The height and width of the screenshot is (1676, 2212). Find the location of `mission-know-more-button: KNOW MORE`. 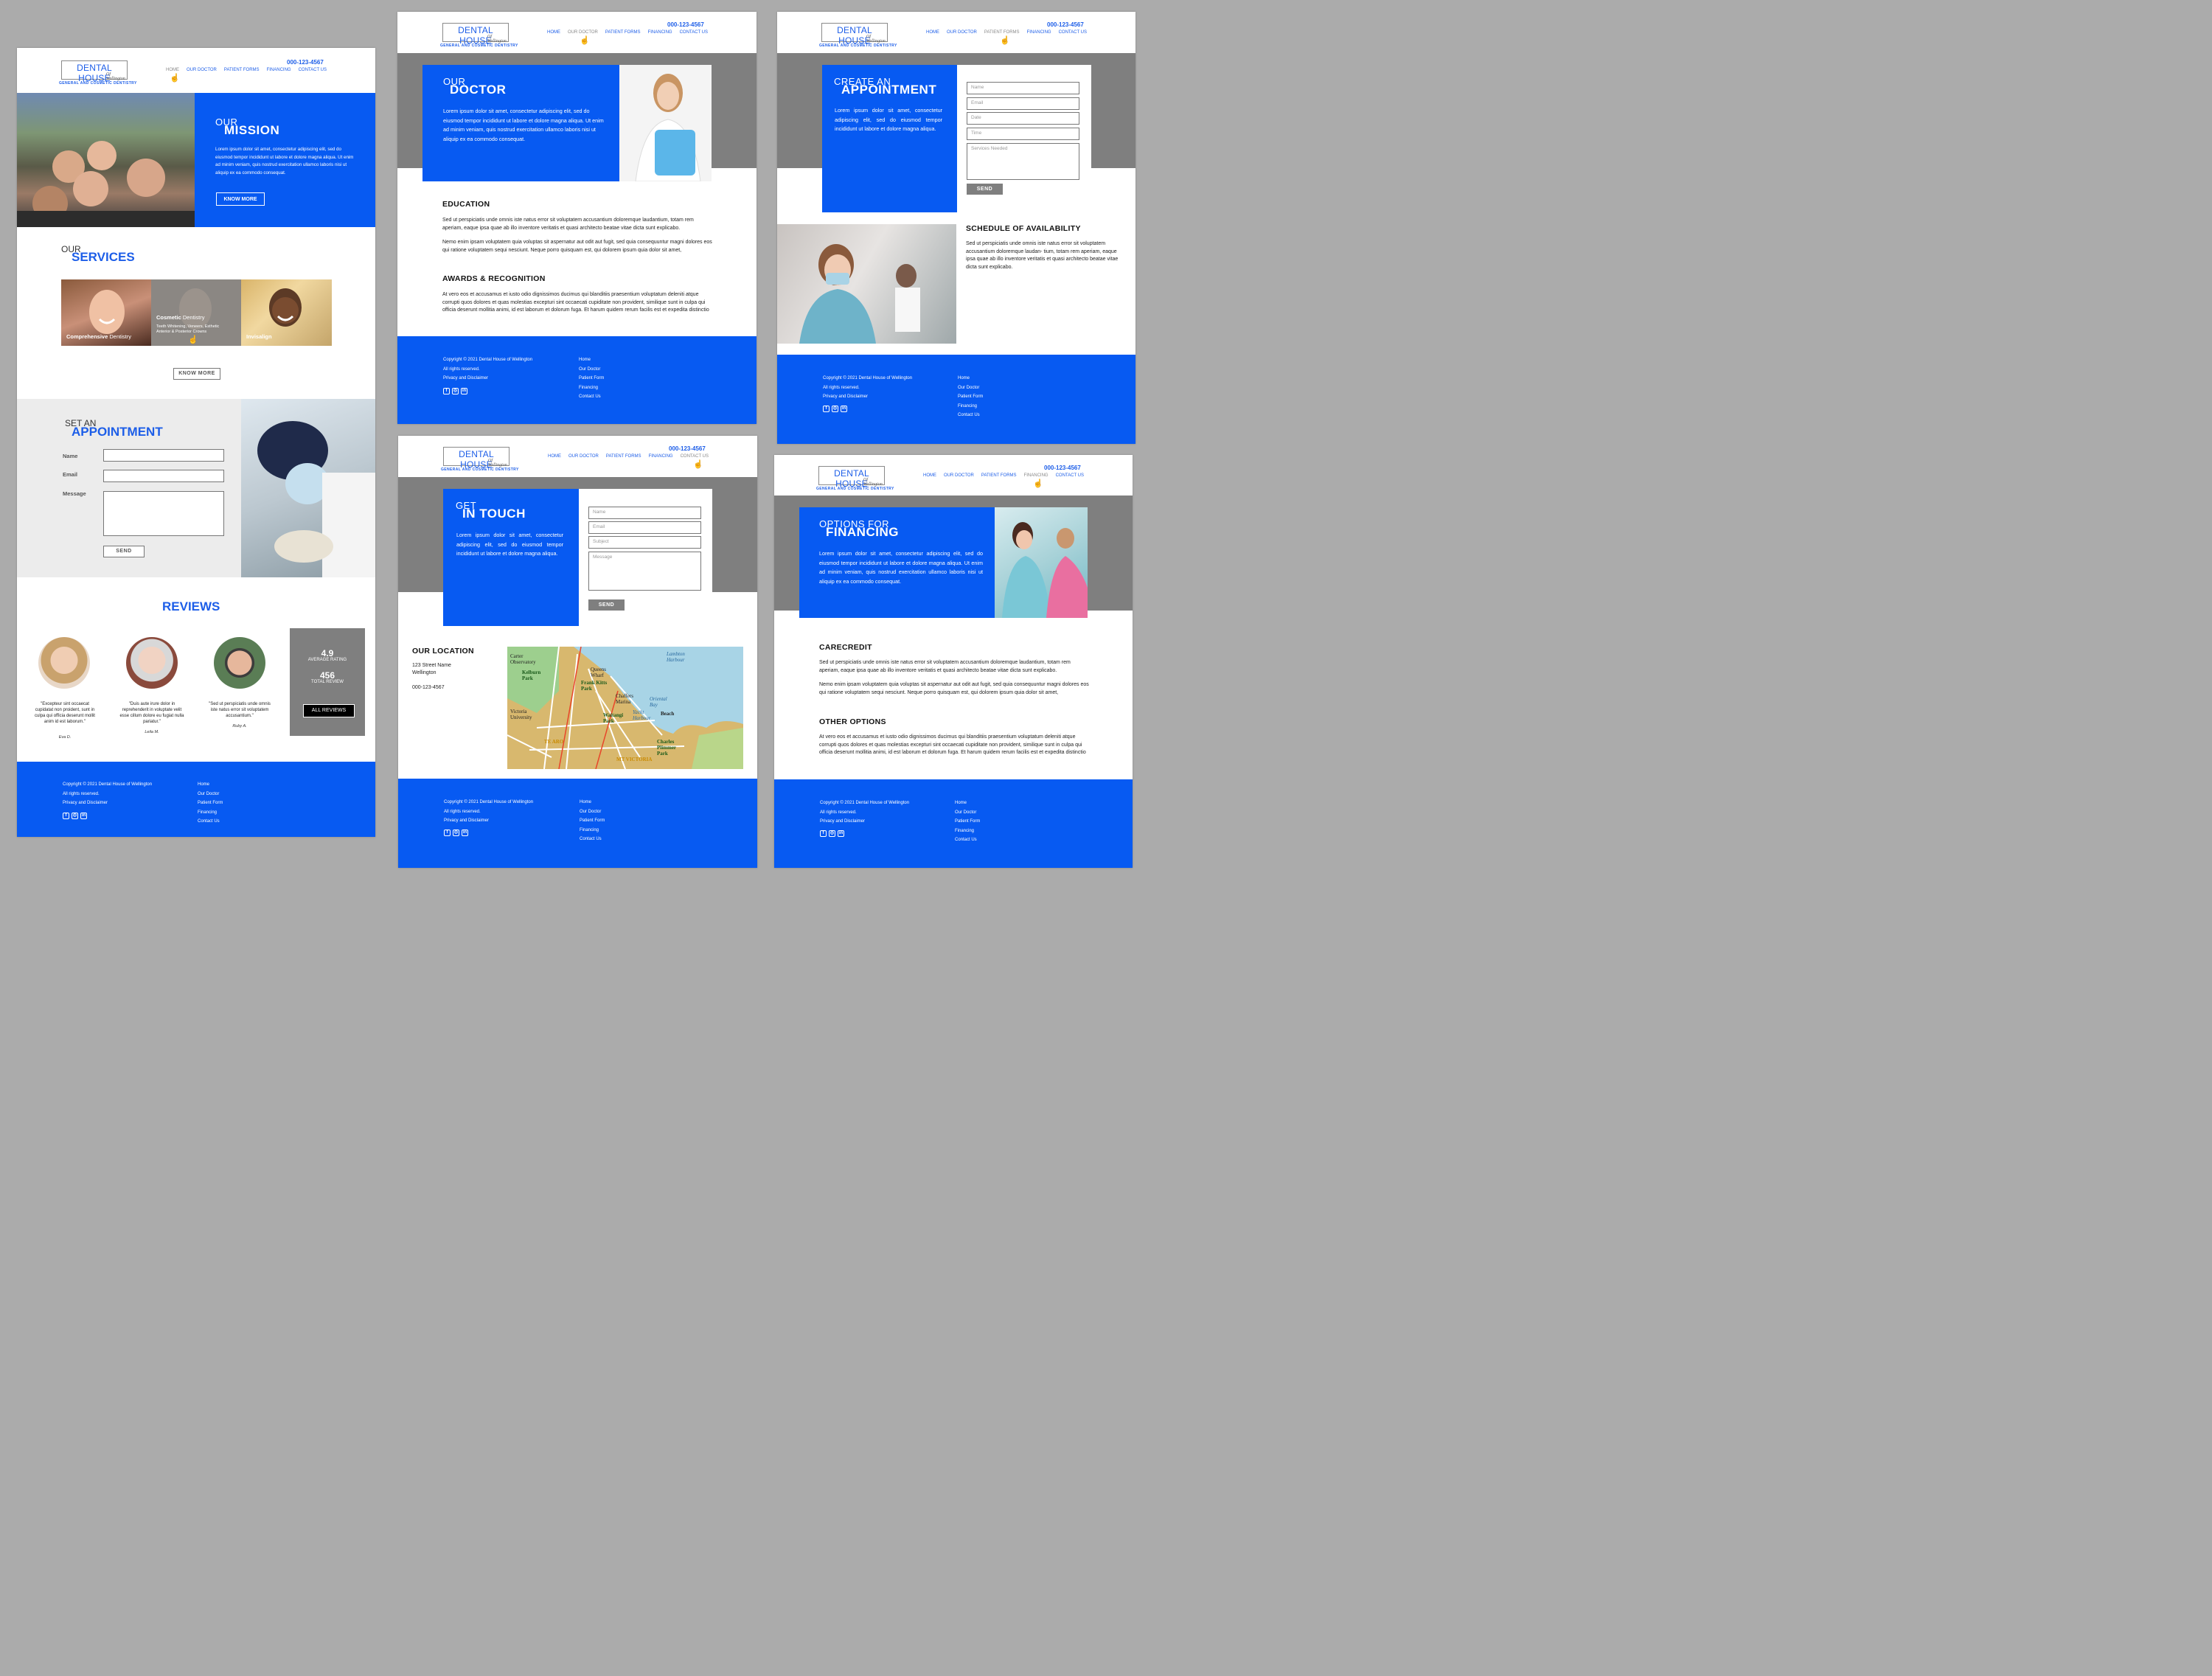

mission-know-more-button: KNOW MORE is located at coordinates (240, 199).